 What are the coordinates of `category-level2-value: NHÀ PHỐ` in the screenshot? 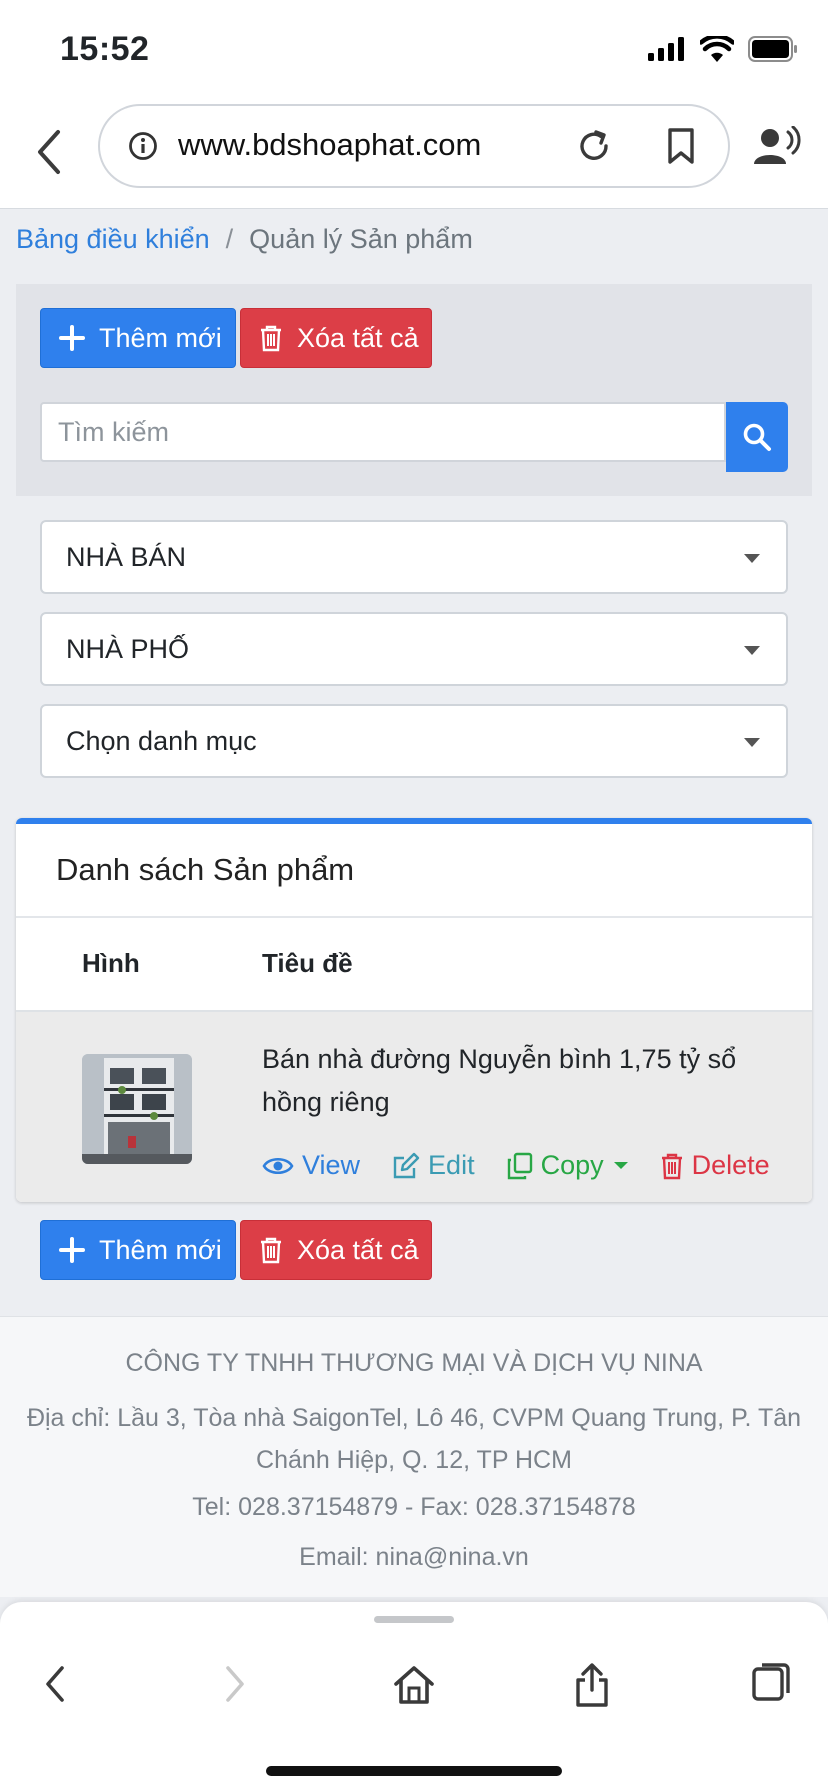 It's located at (128, 648).